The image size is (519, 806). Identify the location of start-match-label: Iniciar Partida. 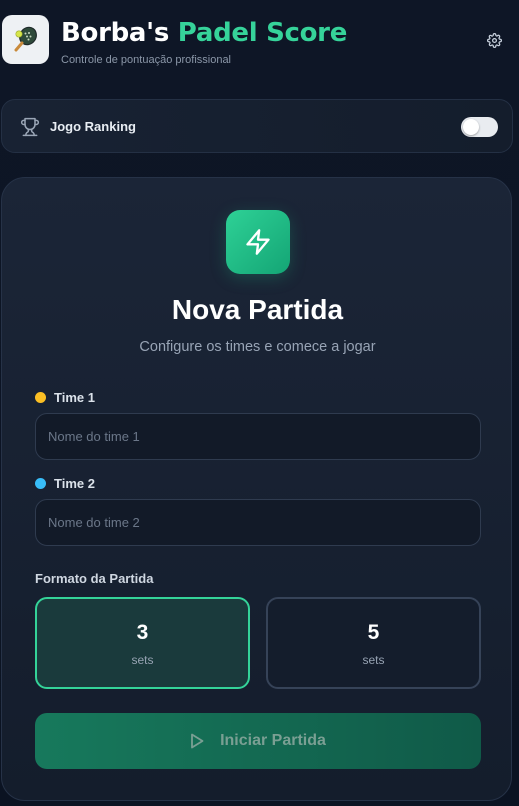
(273, 740).